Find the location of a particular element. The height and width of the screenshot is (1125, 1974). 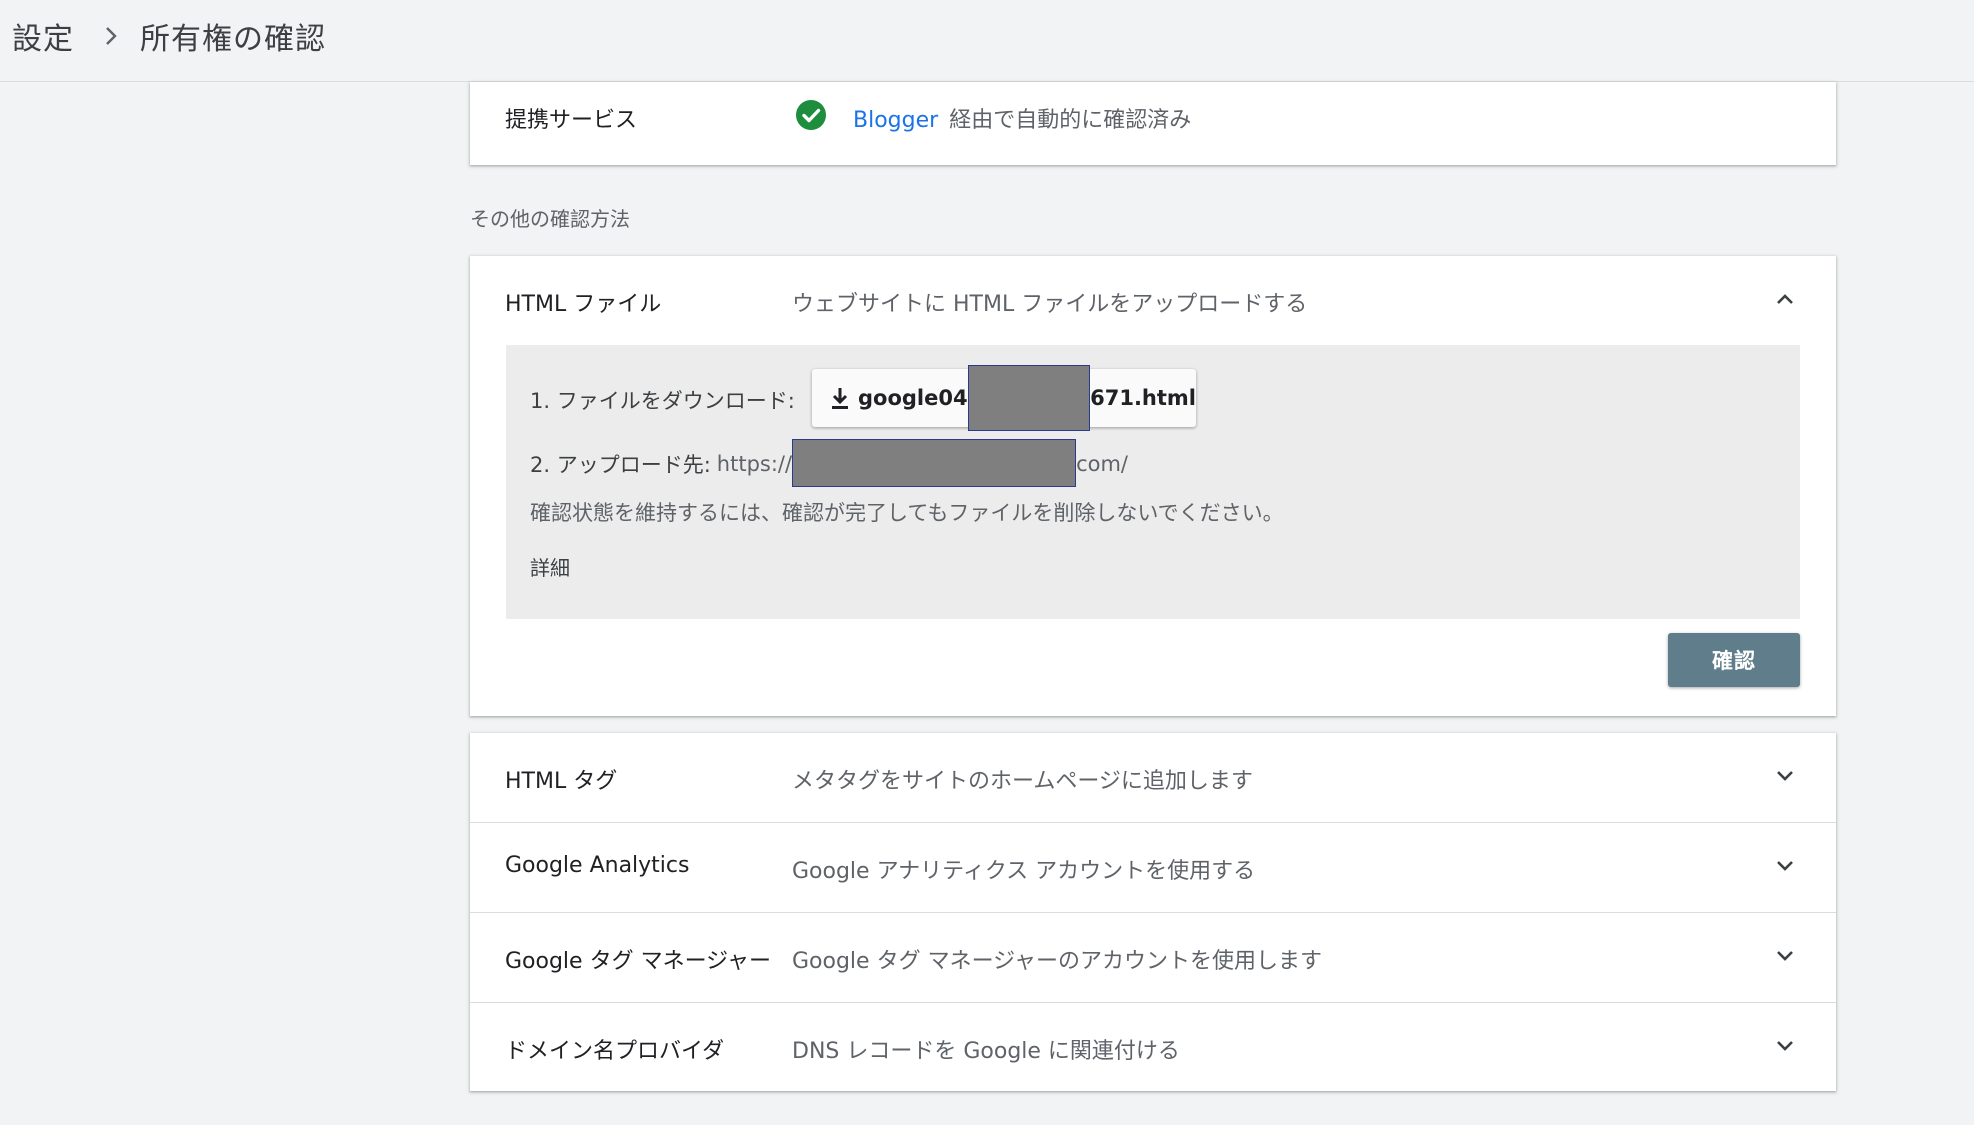

method-html-tag: HTML タグ メタタグをサイトのホームページに追加します is located at coordinates (1153, 777).